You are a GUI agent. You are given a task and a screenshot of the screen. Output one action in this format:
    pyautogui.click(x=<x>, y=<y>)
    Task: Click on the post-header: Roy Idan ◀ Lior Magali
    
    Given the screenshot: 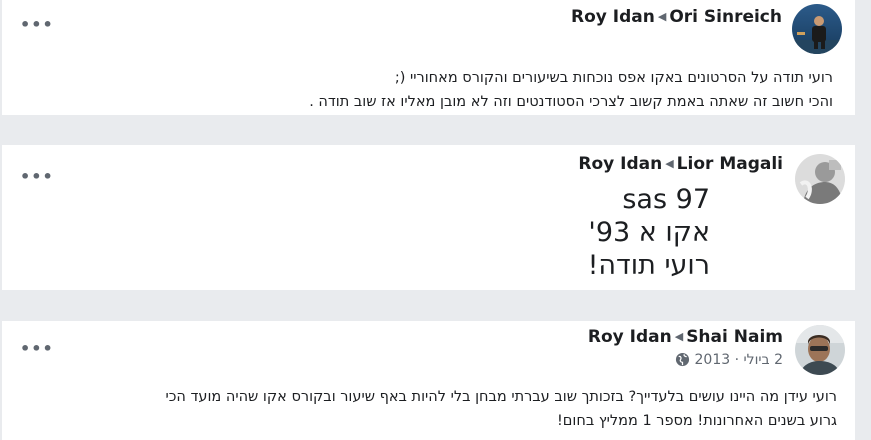 What is the action you would take?
    pyautogui.click(x=680, y=164)
    